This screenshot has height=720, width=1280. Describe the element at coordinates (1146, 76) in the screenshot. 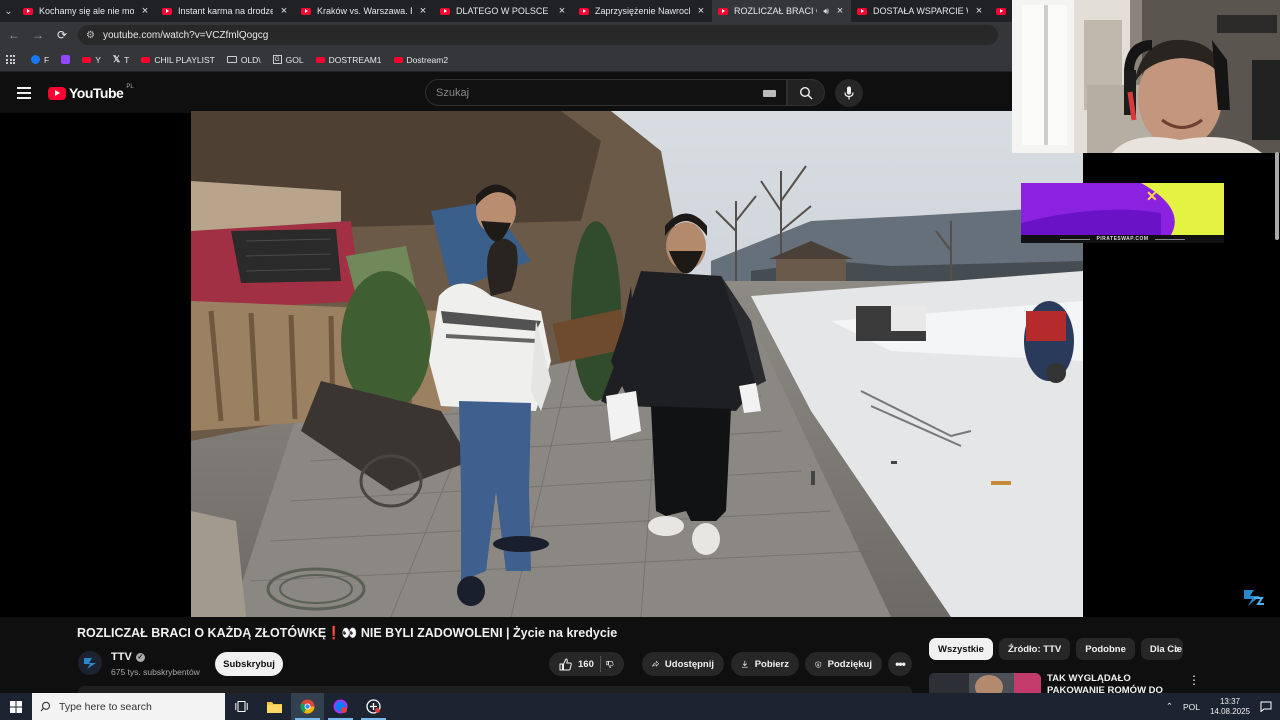

I see `webcam-image` at that location.